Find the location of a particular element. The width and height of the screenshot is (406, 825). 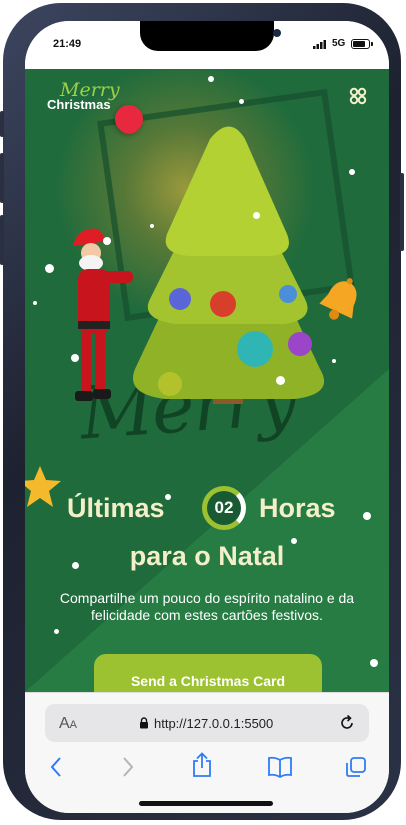

reload-icon is located at coordinates (347, 723).